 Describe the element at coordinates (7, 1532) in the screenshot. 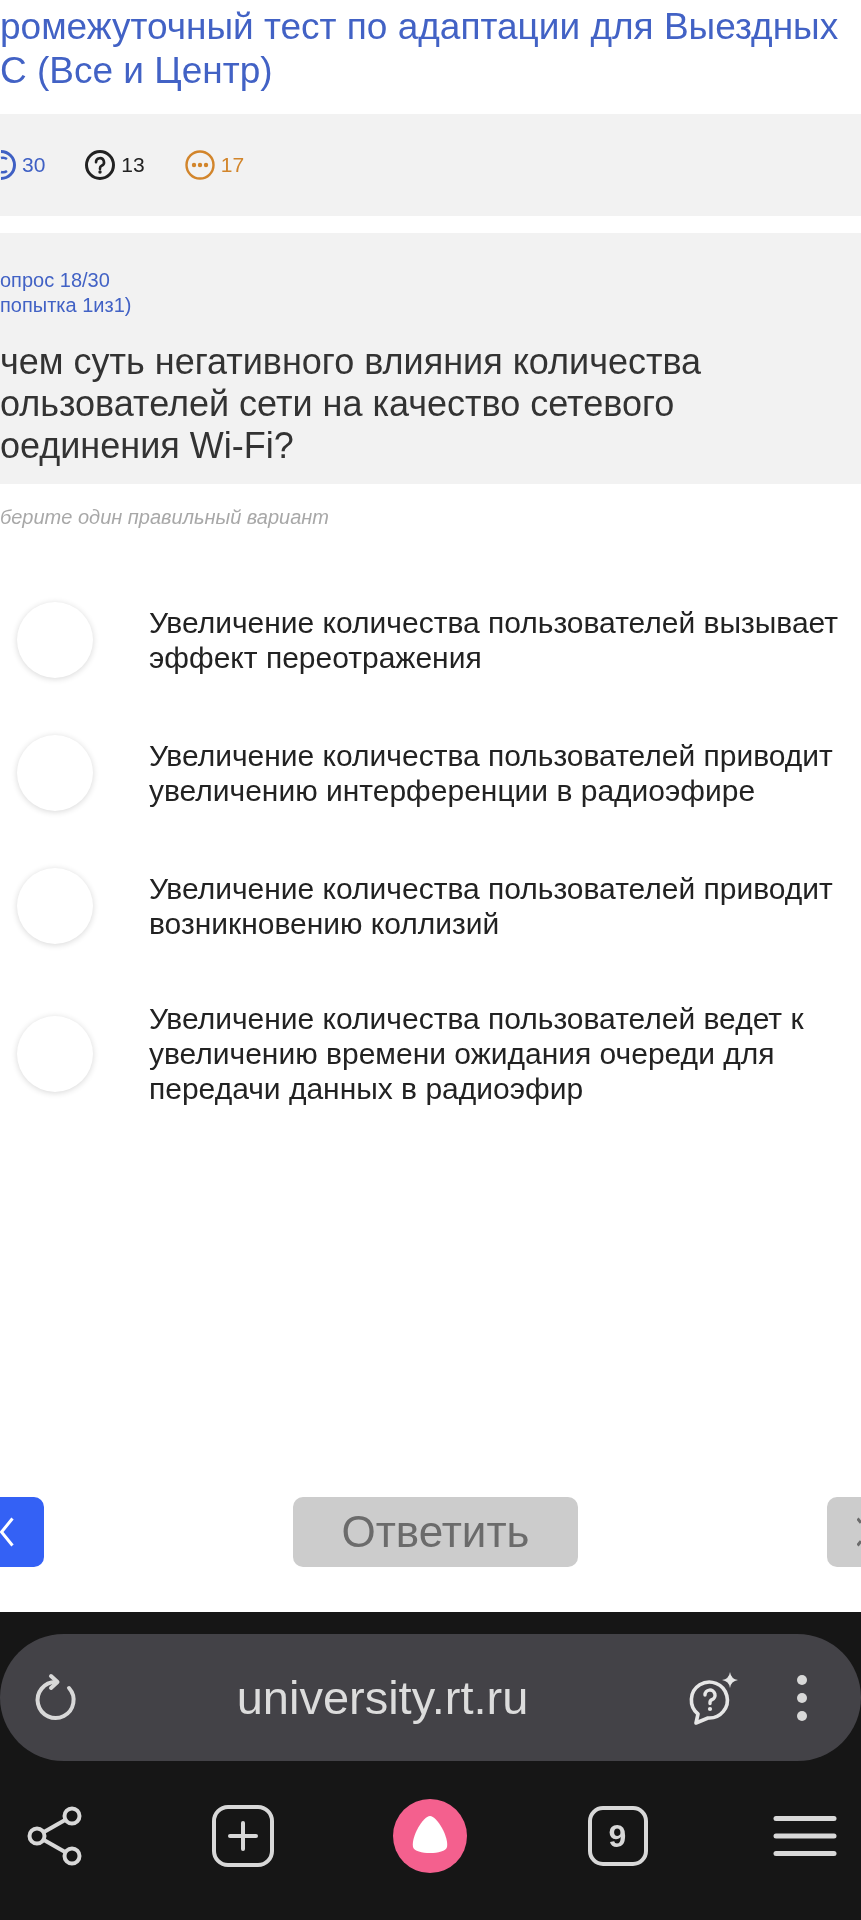

I see `chevron-left-icon` at that location.